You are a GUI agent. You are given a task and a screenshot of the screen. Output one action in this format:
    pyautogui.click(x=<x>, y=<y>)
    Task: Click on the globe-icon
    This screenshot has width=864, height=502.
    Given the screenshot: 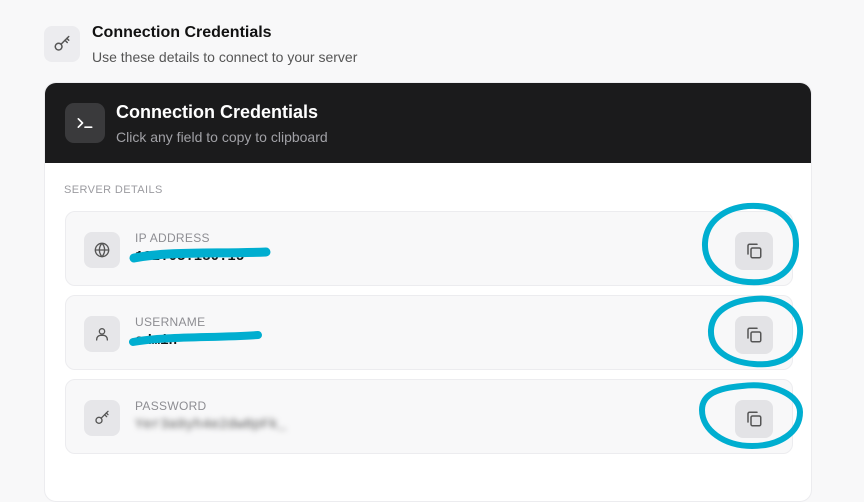 What is the action you would take?
    pyautogui.click(x=102, y=250)
    